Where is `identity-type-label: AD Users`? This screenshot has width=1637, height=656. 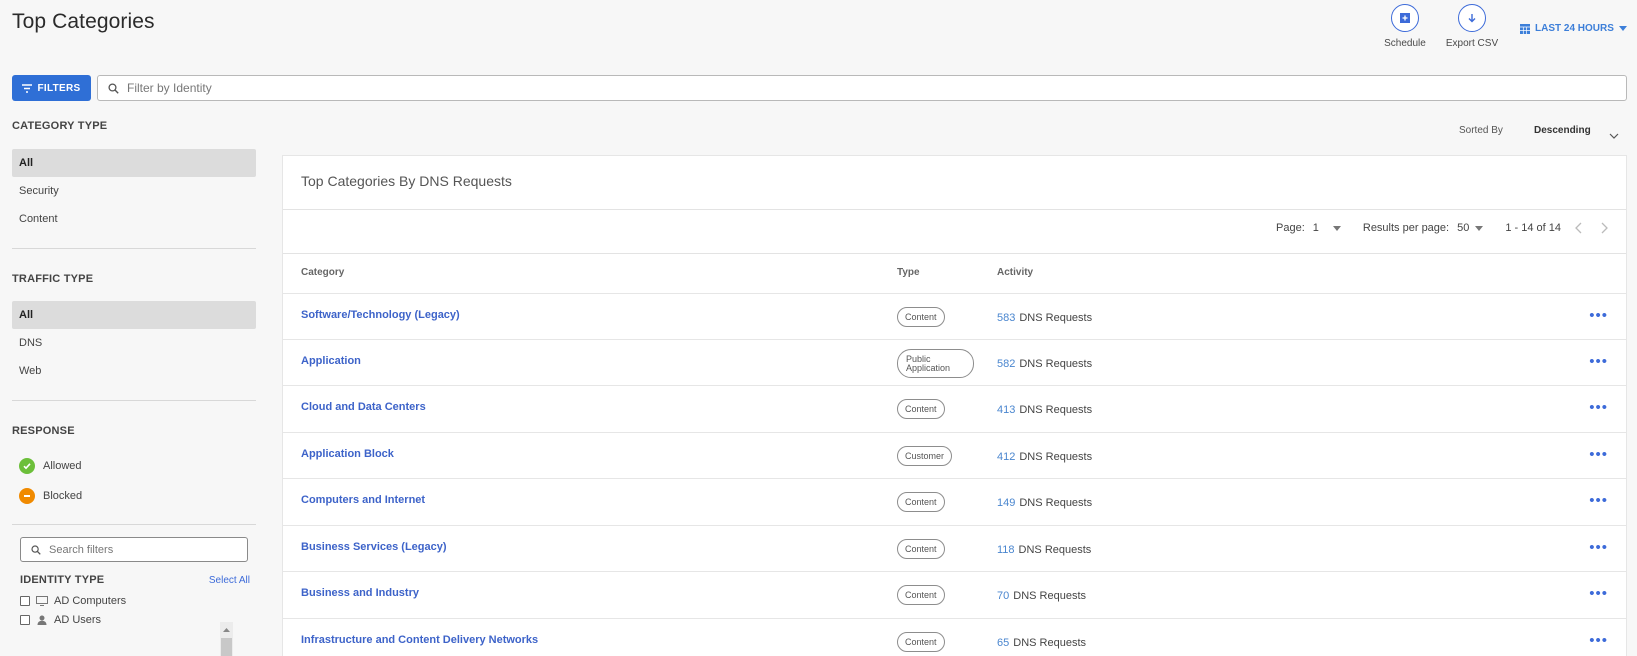
identity-type-label: AD Users is located at coordinates (78, 619).